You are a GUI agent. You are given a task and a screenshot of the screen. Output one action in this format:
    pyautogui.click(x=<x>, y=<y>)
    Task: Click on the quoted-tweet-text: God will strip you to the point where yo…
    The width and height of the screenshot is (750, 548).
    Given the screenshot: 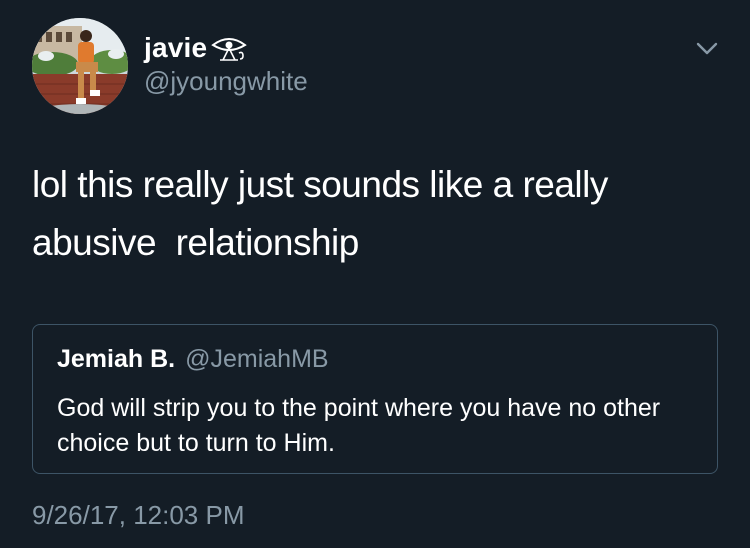 What is the action you would take?
    pyautogui.click(x=359, y=425)
    